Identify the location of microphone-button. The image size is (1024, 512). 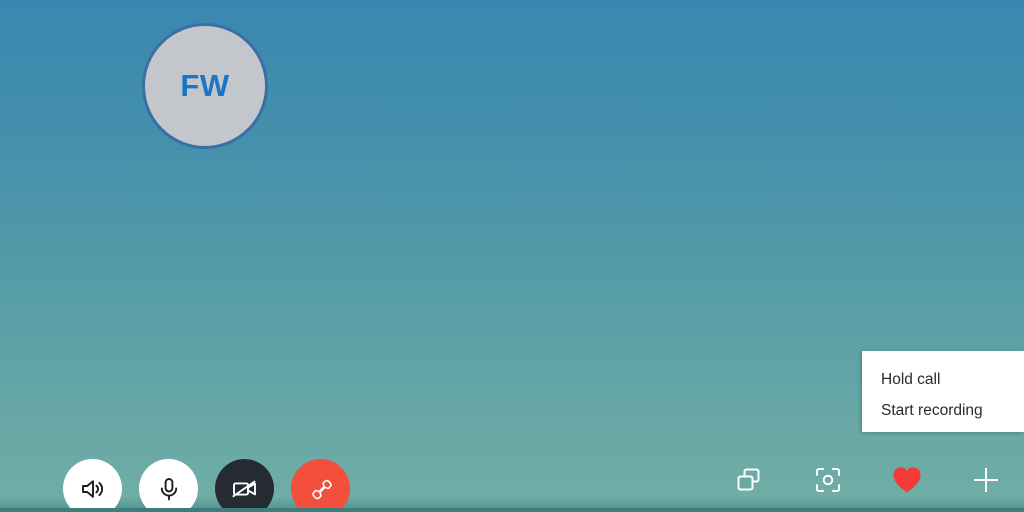
(168, 485).